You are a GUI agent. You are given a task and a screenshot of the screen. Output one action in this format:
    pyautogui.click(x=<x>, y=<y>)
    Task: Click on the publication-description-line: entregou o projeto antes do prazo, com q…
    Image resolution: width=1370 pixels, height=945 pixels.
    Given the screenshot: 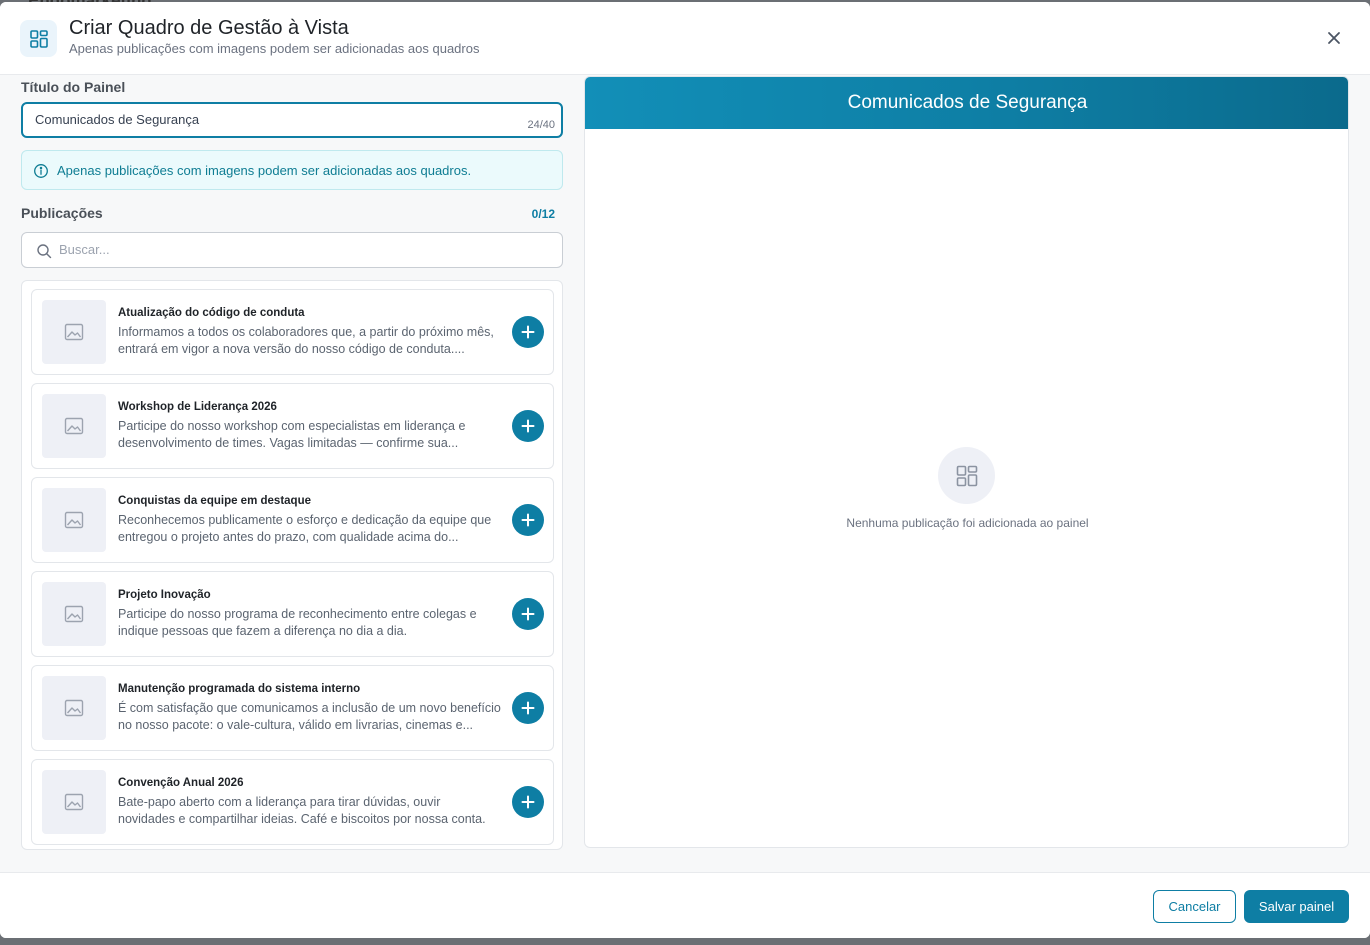 What is the action you would take?
    pyautogui.click(x=288, y=537)
    